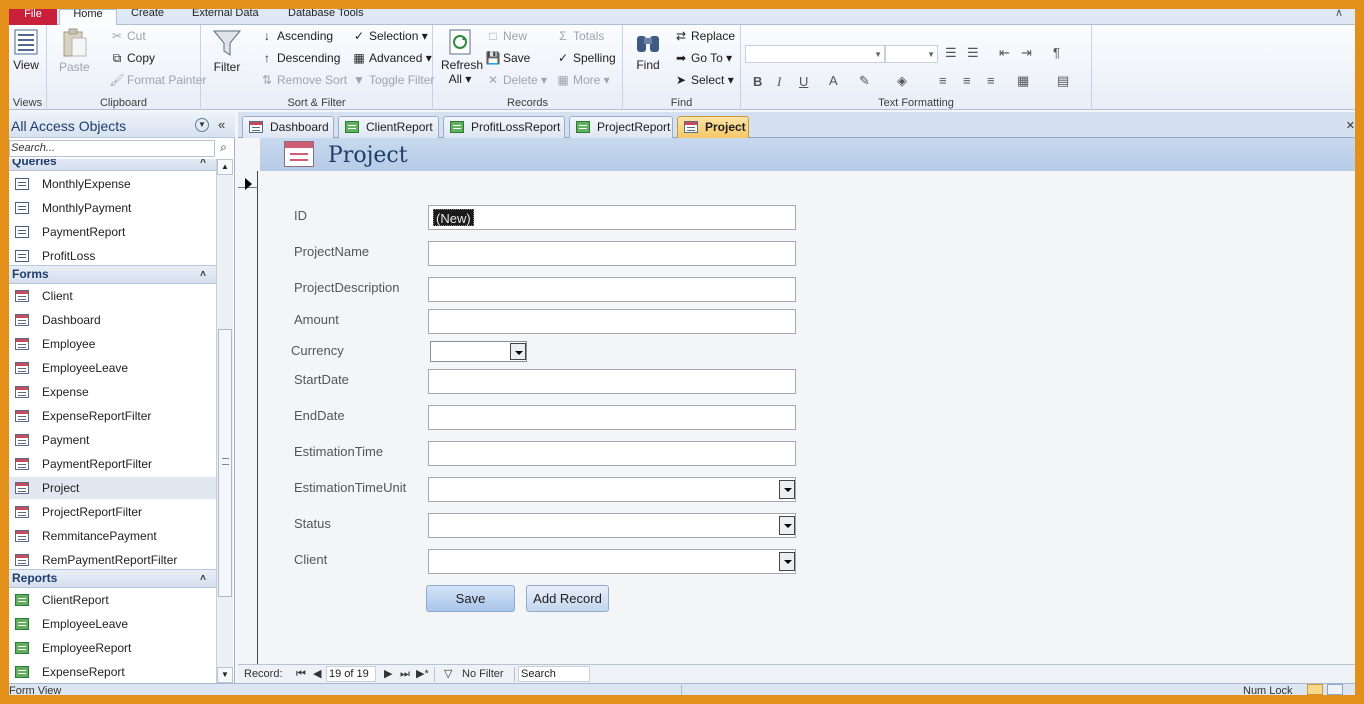 The image size is (1364, 704). I want to click on nav-item-form: Project, so click(112, 488).